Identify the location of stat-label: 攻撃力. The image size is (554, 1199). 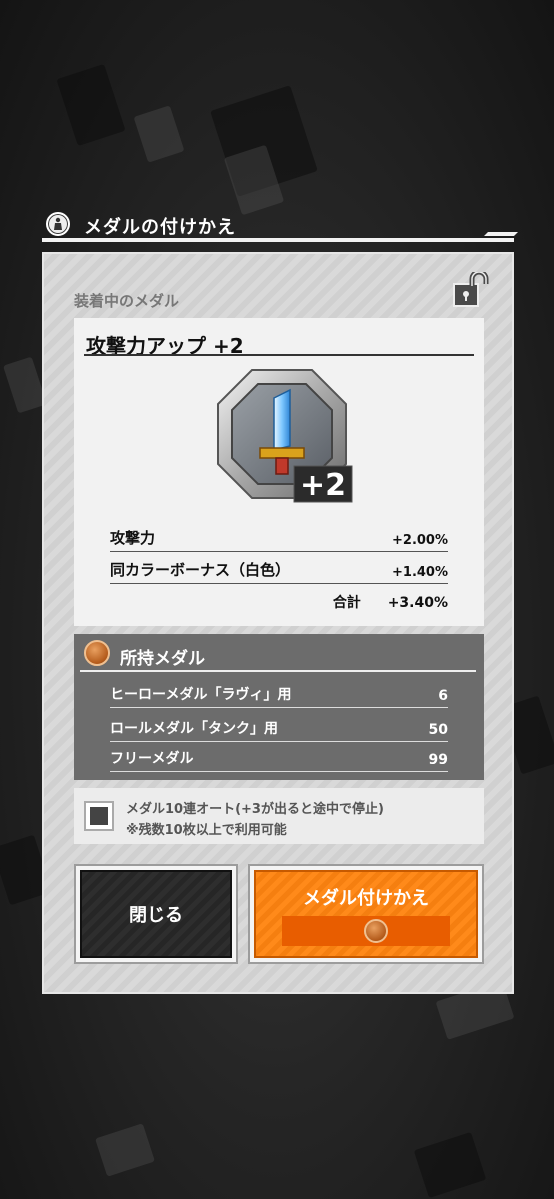
(133, 538).